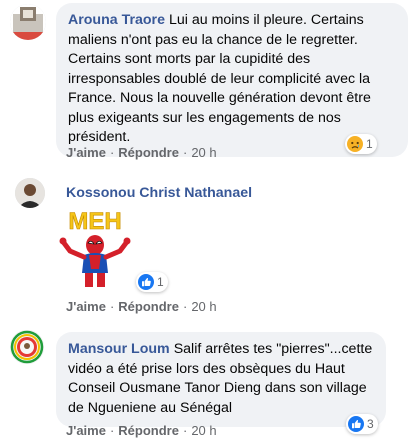  I want to click on comment-author: Arouna Traore, so click(116, 20).